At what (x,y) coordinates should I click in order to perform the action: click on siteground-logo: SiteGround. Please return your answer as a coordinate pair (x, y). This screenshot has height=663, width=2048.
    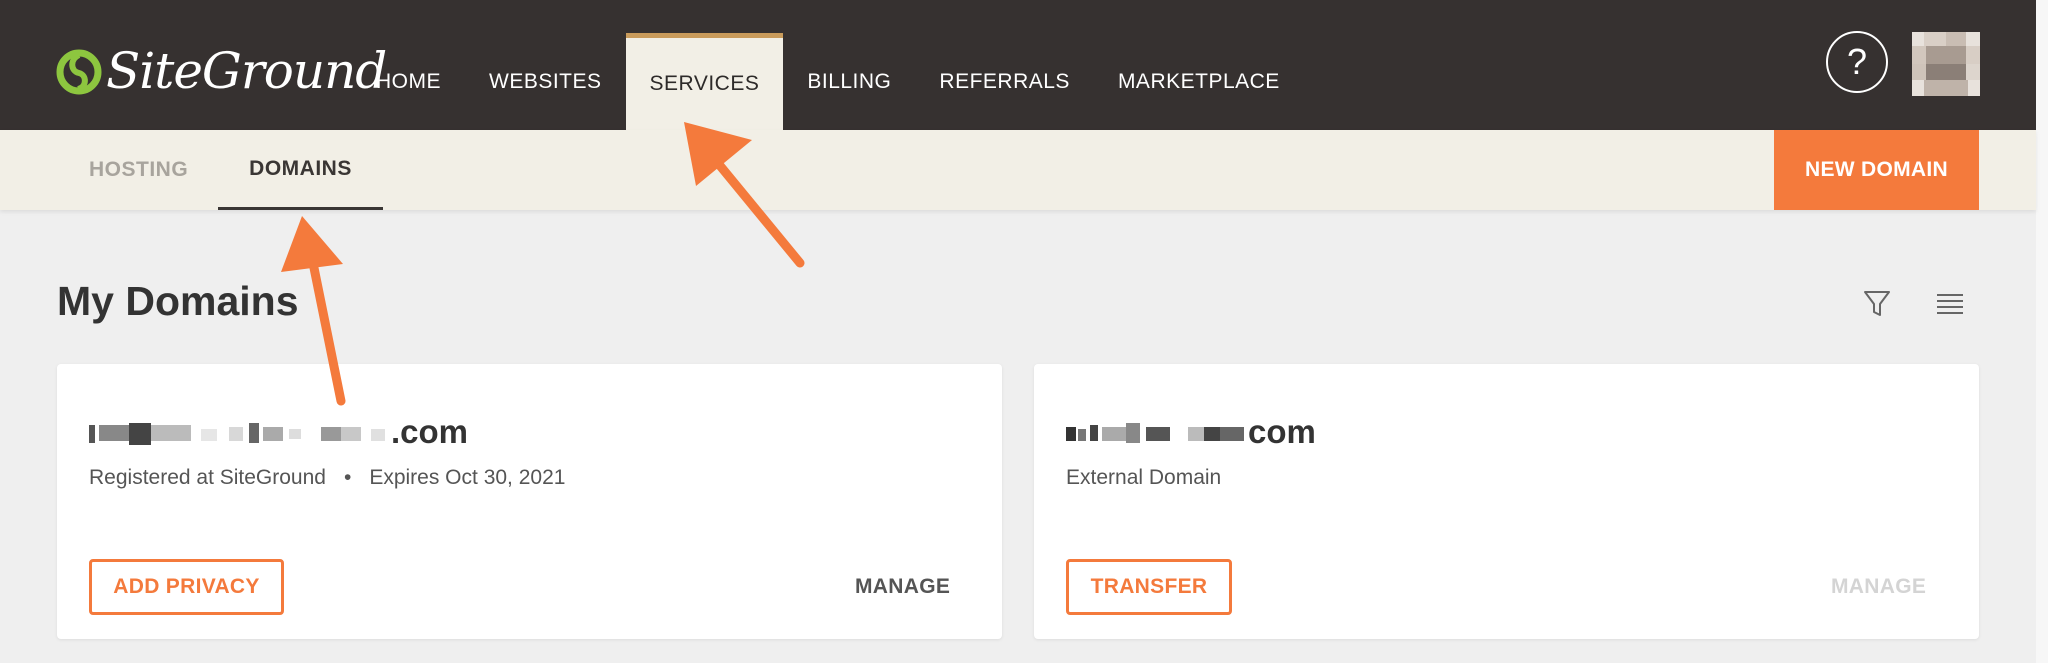
    Looking at the image, I should click on (221, 71).